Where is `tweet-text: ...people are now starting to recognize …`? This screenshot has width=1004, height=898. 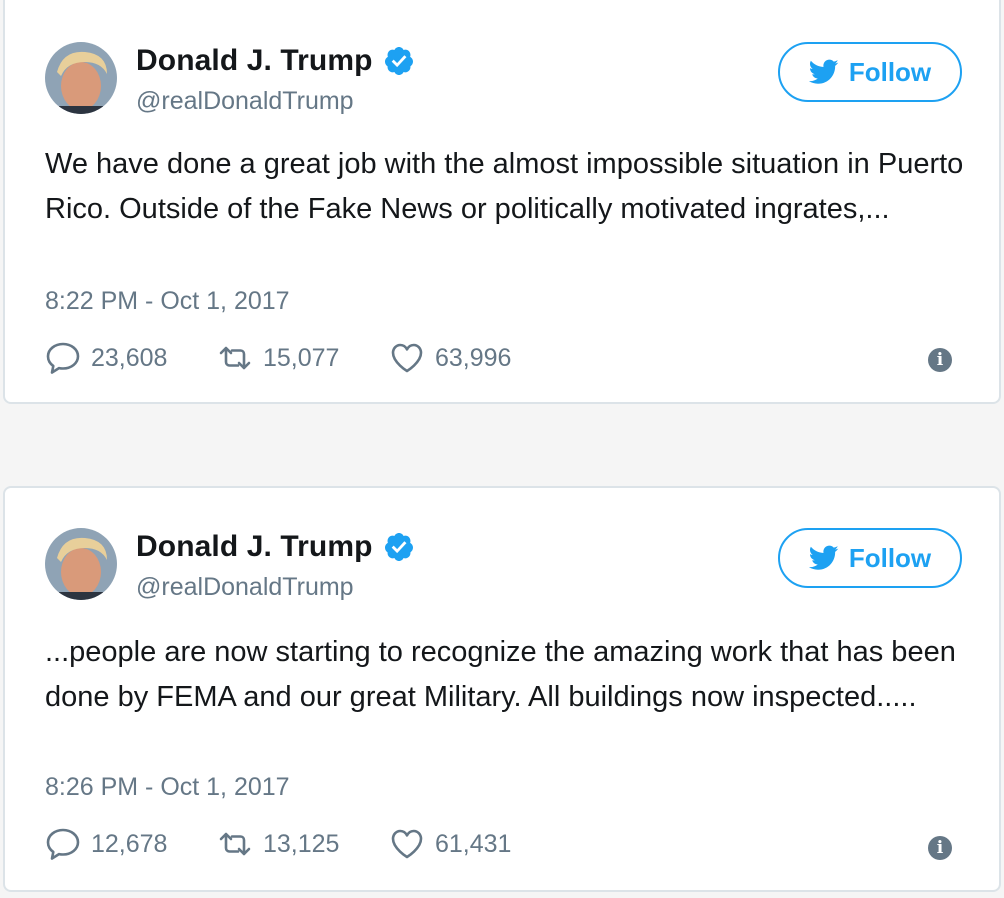 tweet-text: ...people are now starting to recognize … is located at coordinates (500, 674).